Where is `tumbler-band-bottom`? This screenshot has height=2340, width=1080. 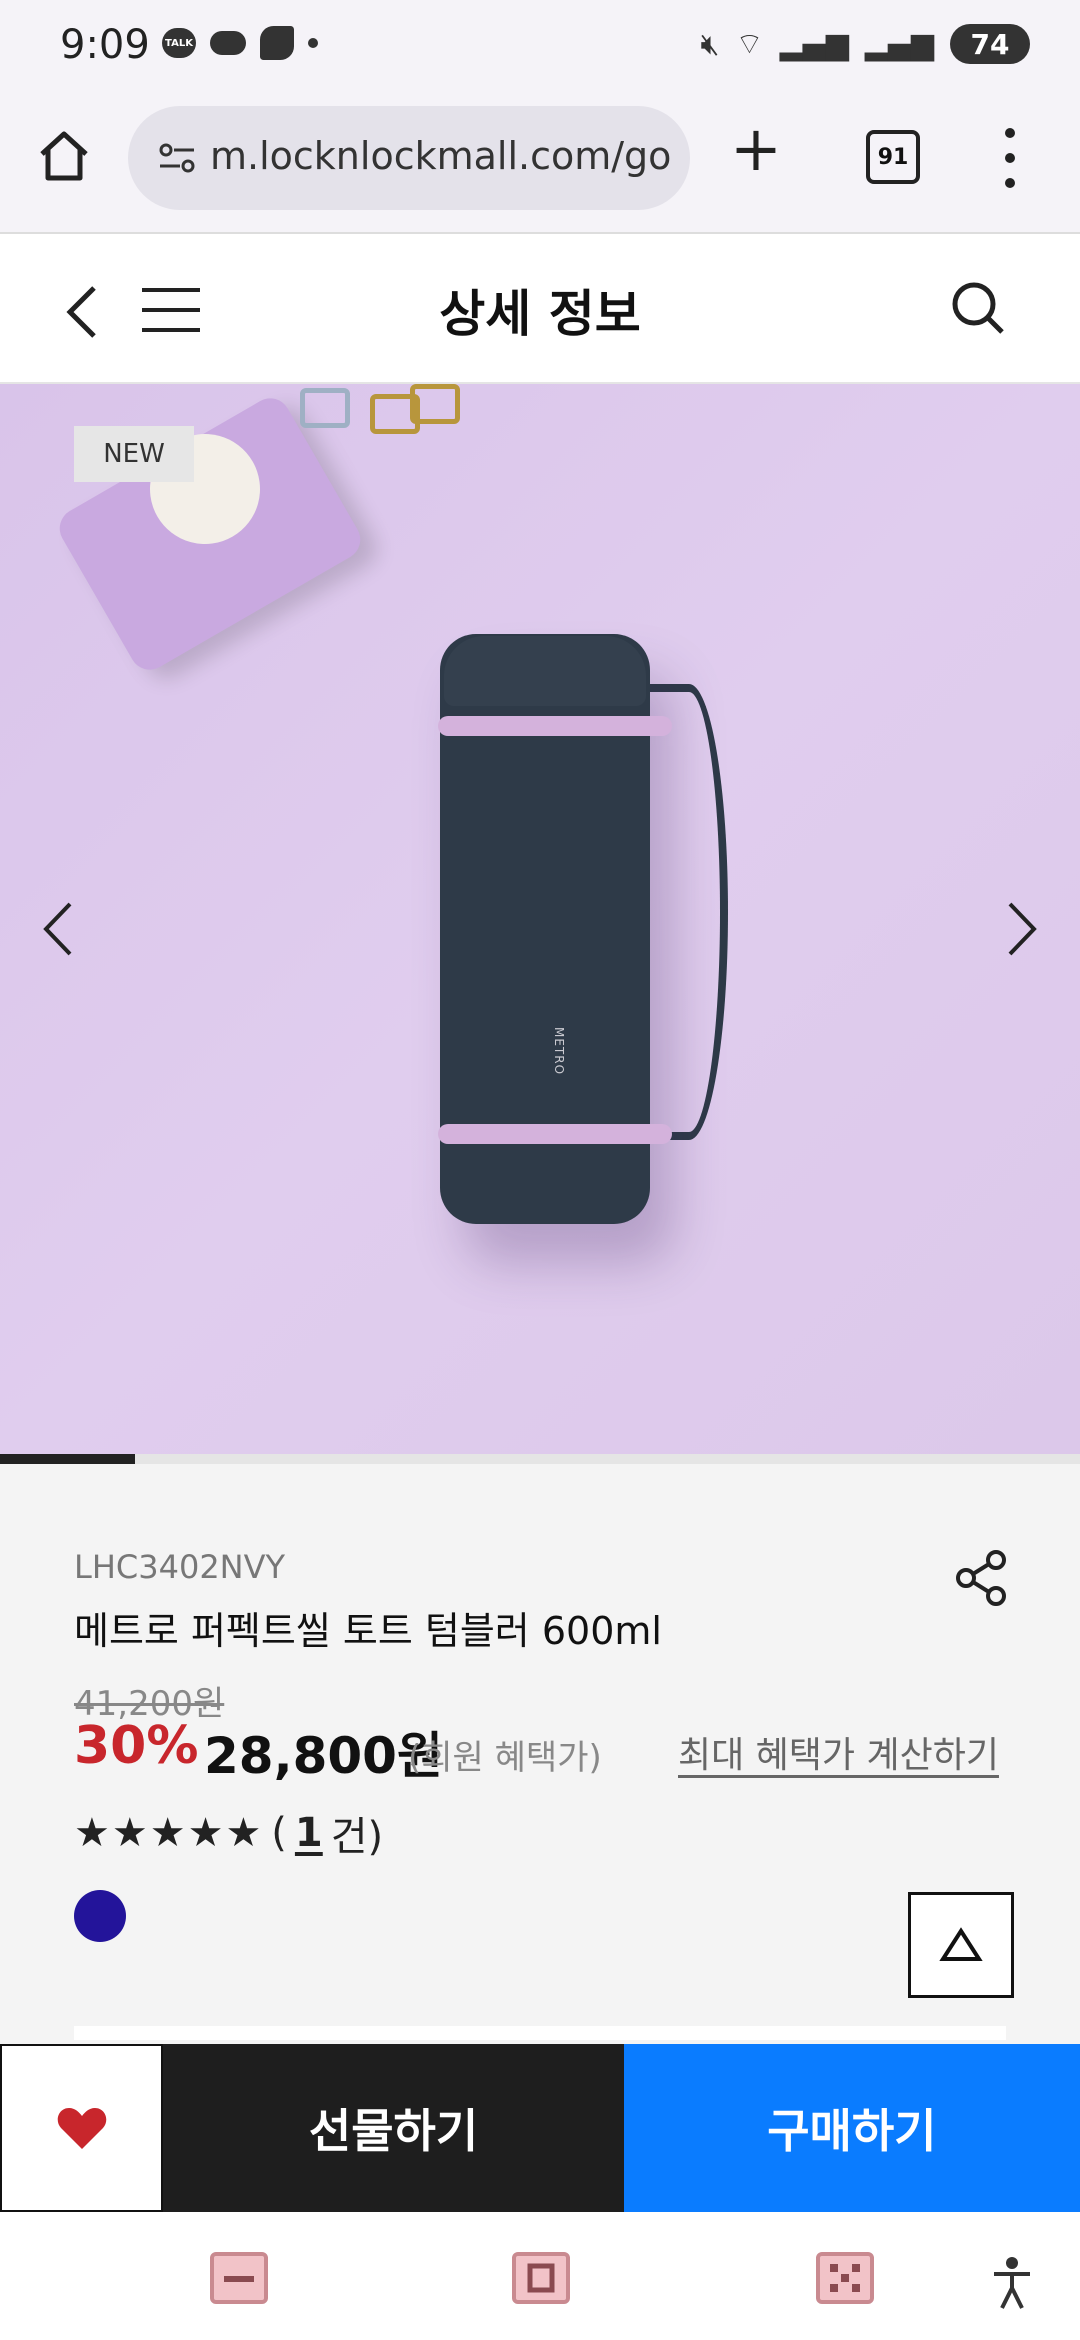
tumbler-band-bottom is located at coordinates (555, 1134).